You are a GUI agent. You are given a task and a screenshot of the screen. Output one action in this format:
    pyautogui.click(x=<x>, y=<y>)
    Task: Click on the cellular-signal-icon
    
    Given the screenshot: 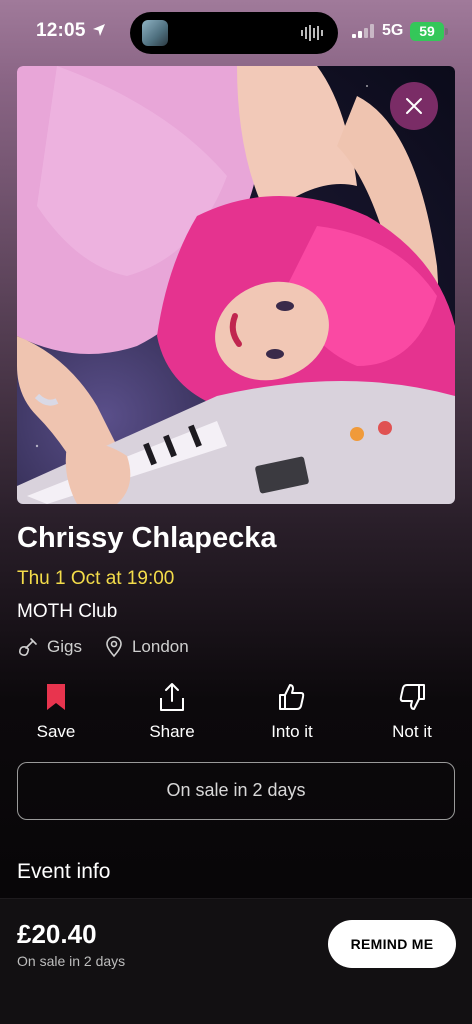 What is the action you would take?
    pyautogui.click(x=363, y=31)
    